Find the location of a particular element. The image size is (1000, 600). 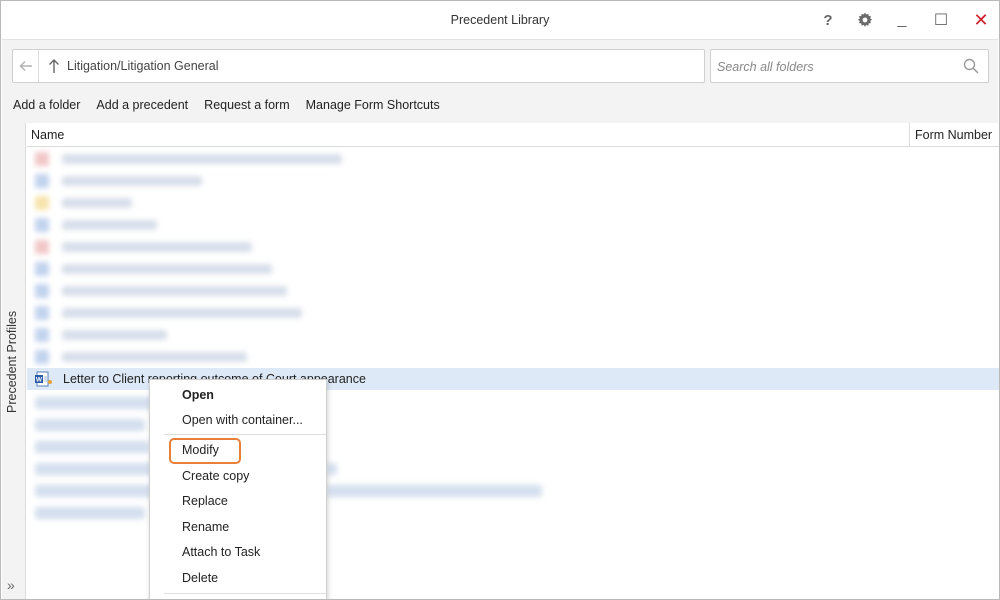

title-bar: Precedent Library ? _ ☐ ✕ is located at coordinates (500, 20).